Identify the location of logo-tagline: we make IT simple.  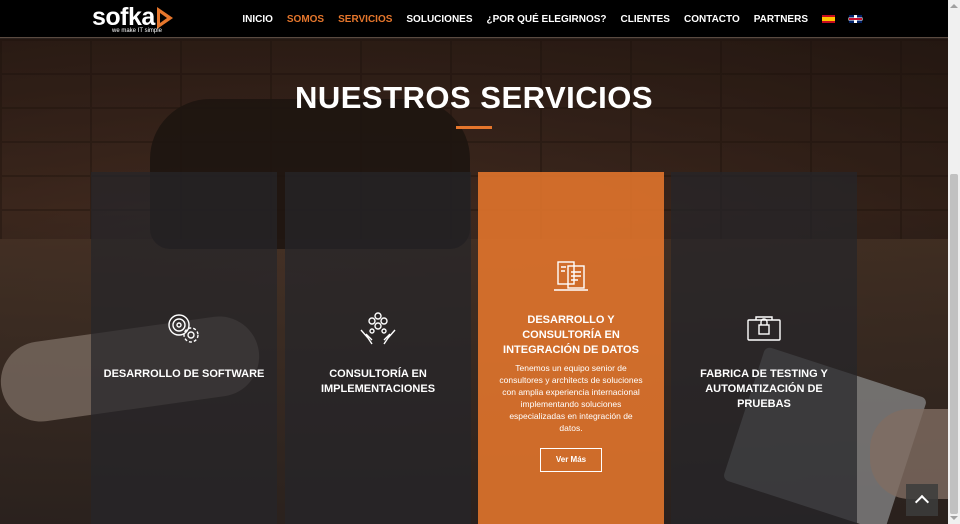
(137, 31).